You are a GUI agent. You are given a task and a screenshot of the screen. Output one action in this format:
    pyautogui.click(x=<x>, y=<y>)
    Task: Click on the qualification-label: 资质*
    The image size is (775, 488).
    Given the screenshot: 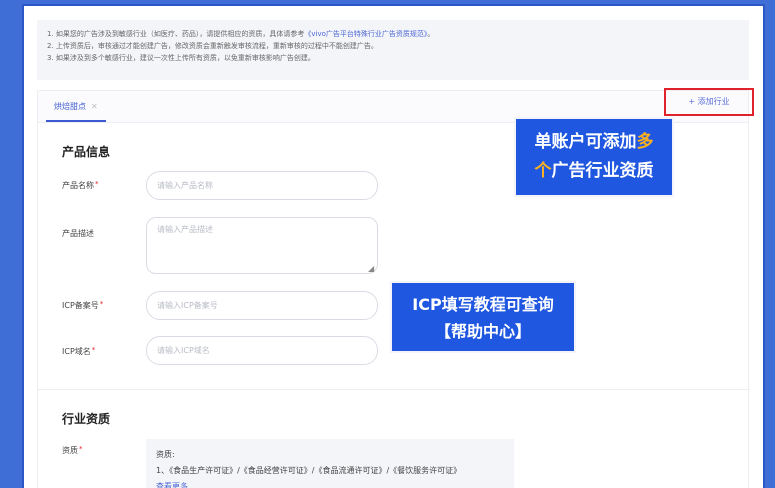 What is the action you would take?
    pyautogui.click(x=72, y=450)
    